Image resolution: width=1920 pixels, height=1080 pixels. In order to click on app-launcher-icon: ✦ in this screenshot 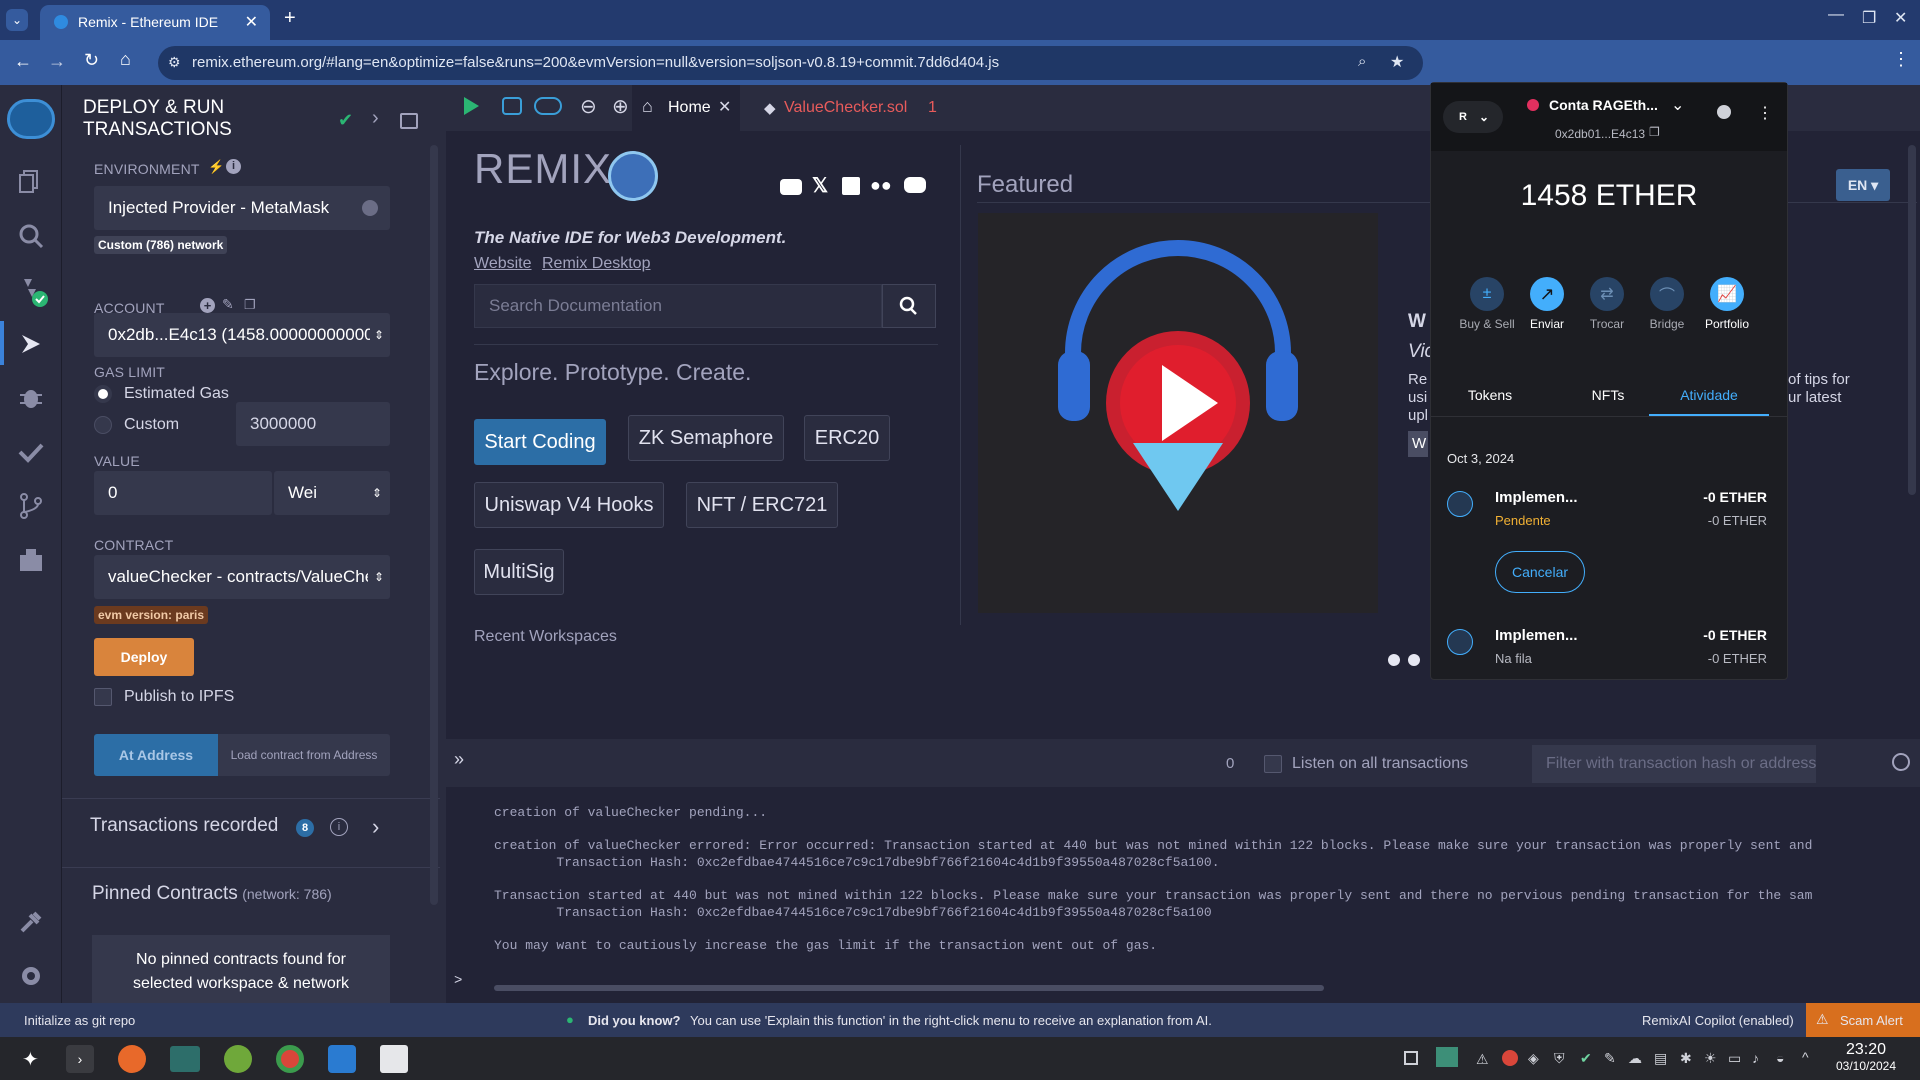, I will do `click(30, 1059)`.